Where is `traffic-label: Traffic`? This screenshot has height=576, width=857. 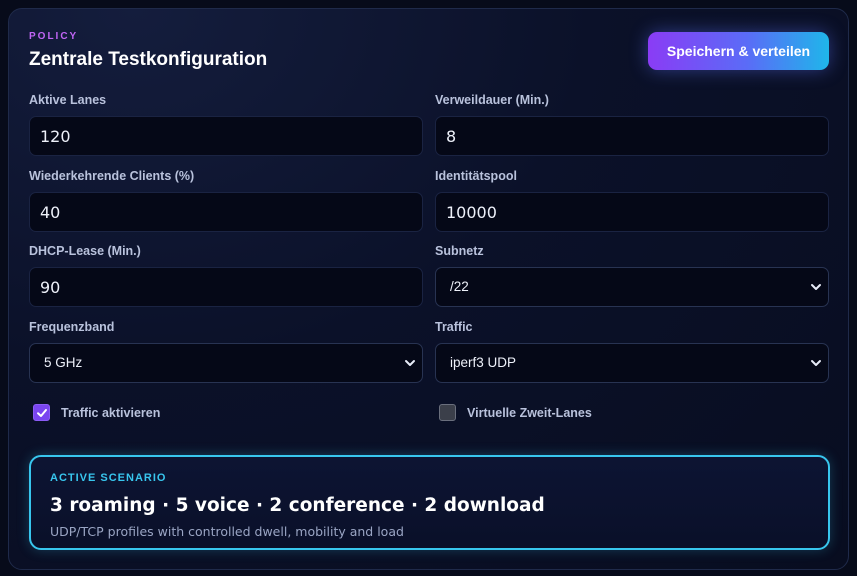
traffic-label: Traffic is located at coordinates (454, 327).